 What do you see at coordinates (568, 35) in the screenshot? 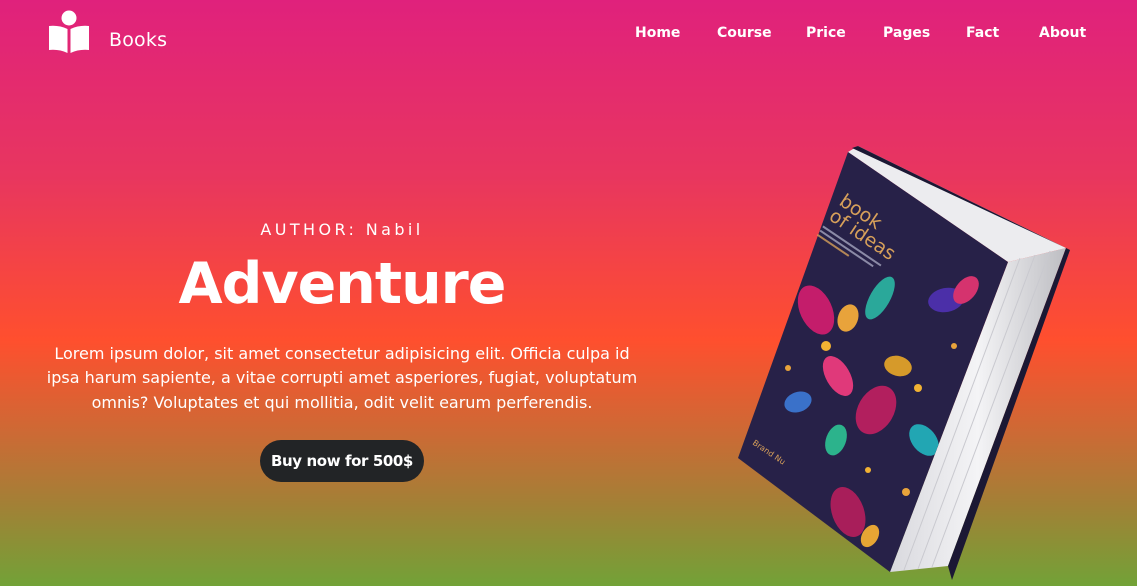
I see `main-nav: Home Course Price Pages Fact About` at bounding box center [568, 35].